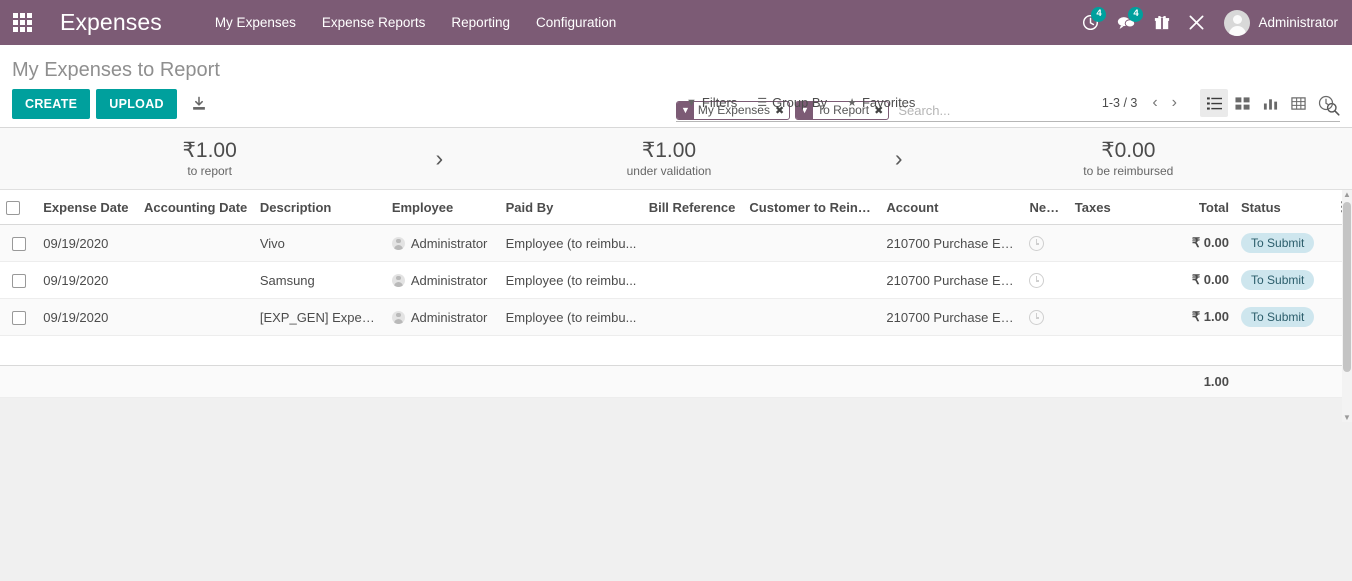 The width and height of the screenshot is (1352, 581). I want to click on upload-button: UPLOAD, so click(136, 104).